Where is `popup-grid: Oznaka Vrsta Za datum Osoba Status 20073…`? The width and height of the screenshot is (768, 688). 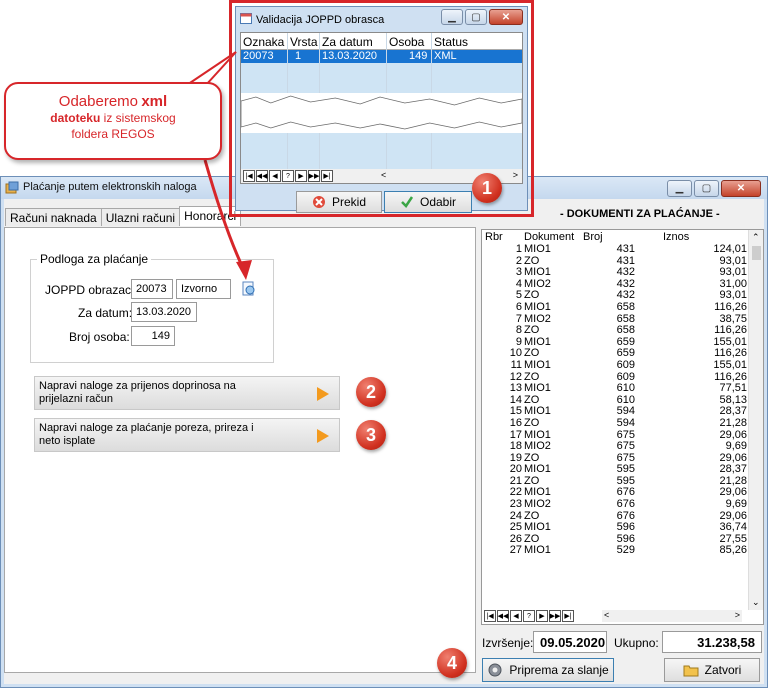
popup-grid: Oznaka Vrsta Za datum Osoba Status 20073… is located at coordinates (381, 108).